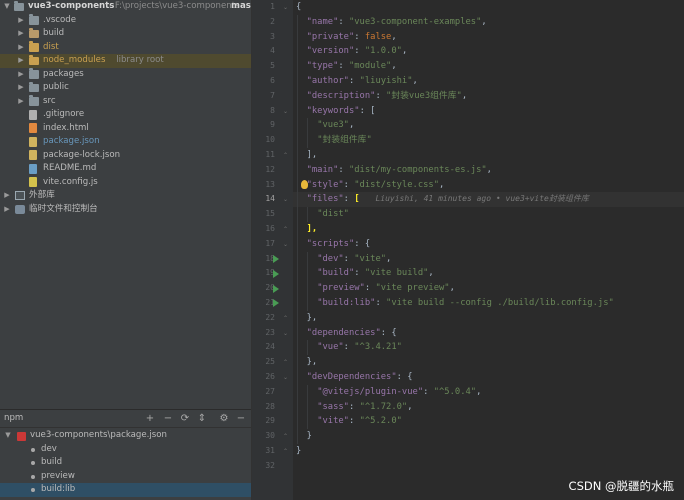 Image resolution: width=684 pixels, height=500 pixels. What do you see at coordinates (330, 243) in the screenshot?
I see `json-key: "scripts"` at bounding box center [330, 243].